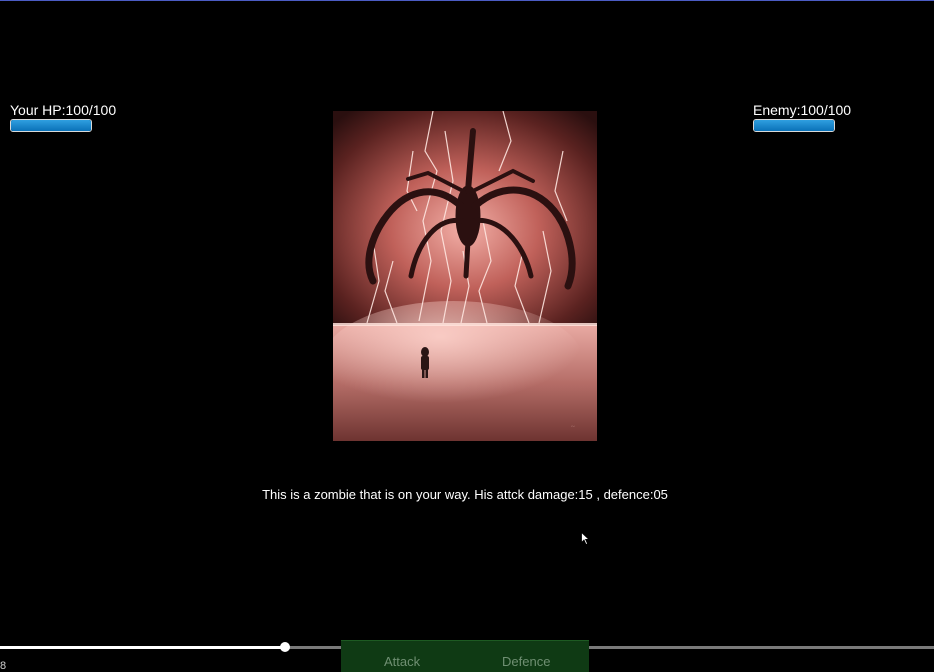 Image resolution: width=934 pixels, height=672 pixels. What do you see at coordinates (284, 647) in the screenshot?
I see `progress-thumb` at bounding box center [284, 647].